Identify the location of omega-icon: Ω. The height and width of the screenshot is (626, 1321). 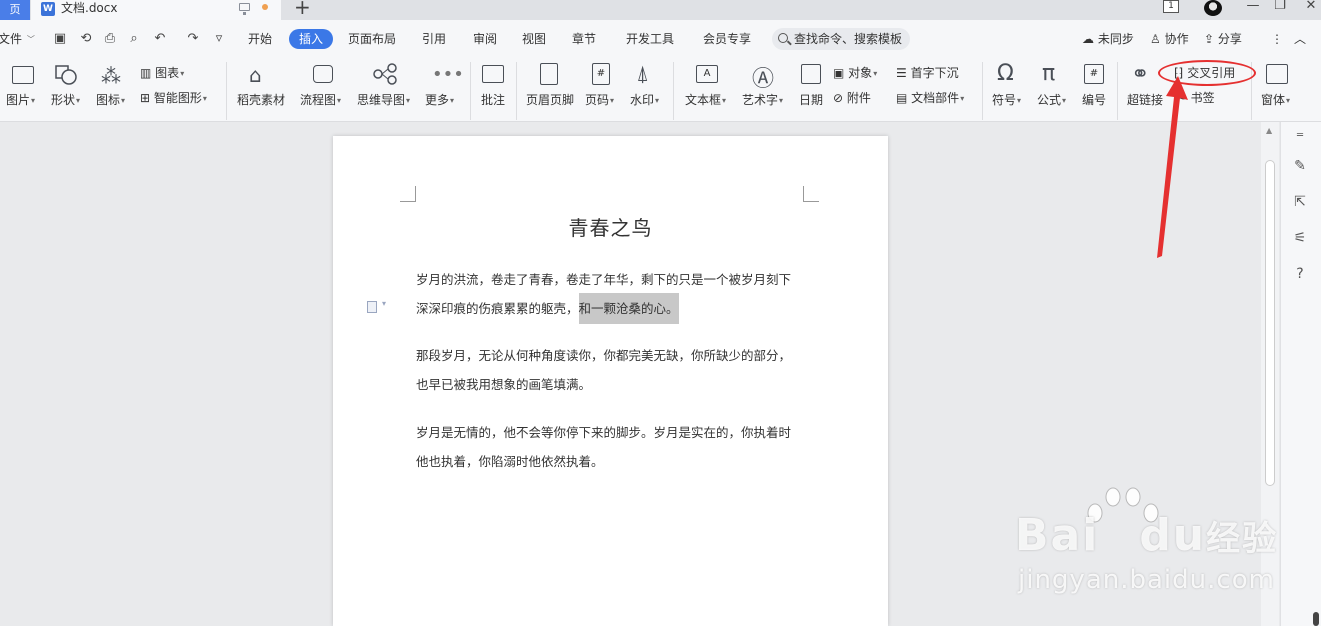
(1005, 73).